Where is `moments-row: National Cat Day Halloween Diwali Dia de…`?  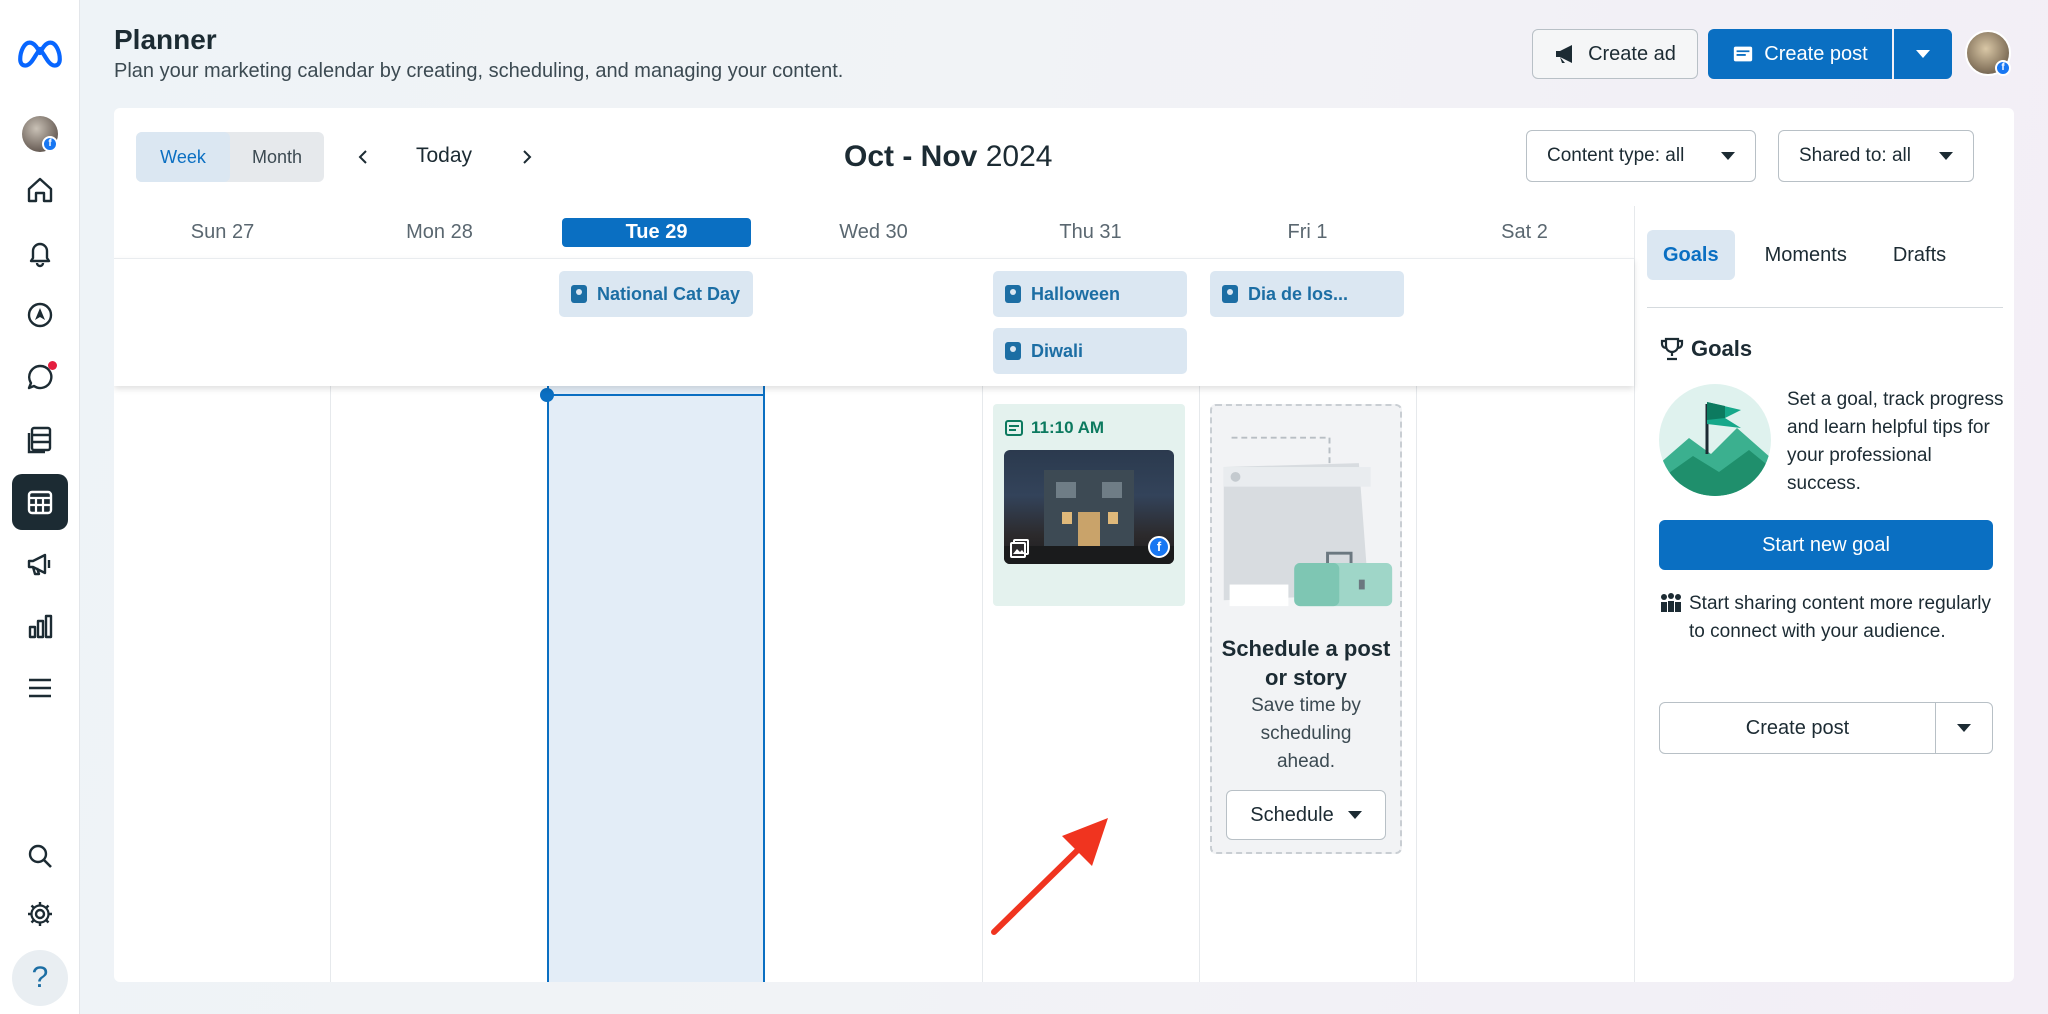
moments-row: National Cat Day Halloween Diwali Dia de… is located at coordinates (874, 322).